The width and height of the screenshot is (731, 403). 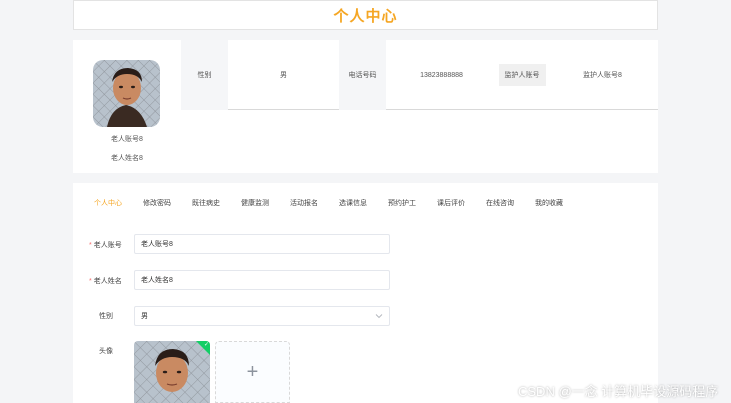 I want to click on tab-course-review: 课后评价, so click(x=451, y=203).